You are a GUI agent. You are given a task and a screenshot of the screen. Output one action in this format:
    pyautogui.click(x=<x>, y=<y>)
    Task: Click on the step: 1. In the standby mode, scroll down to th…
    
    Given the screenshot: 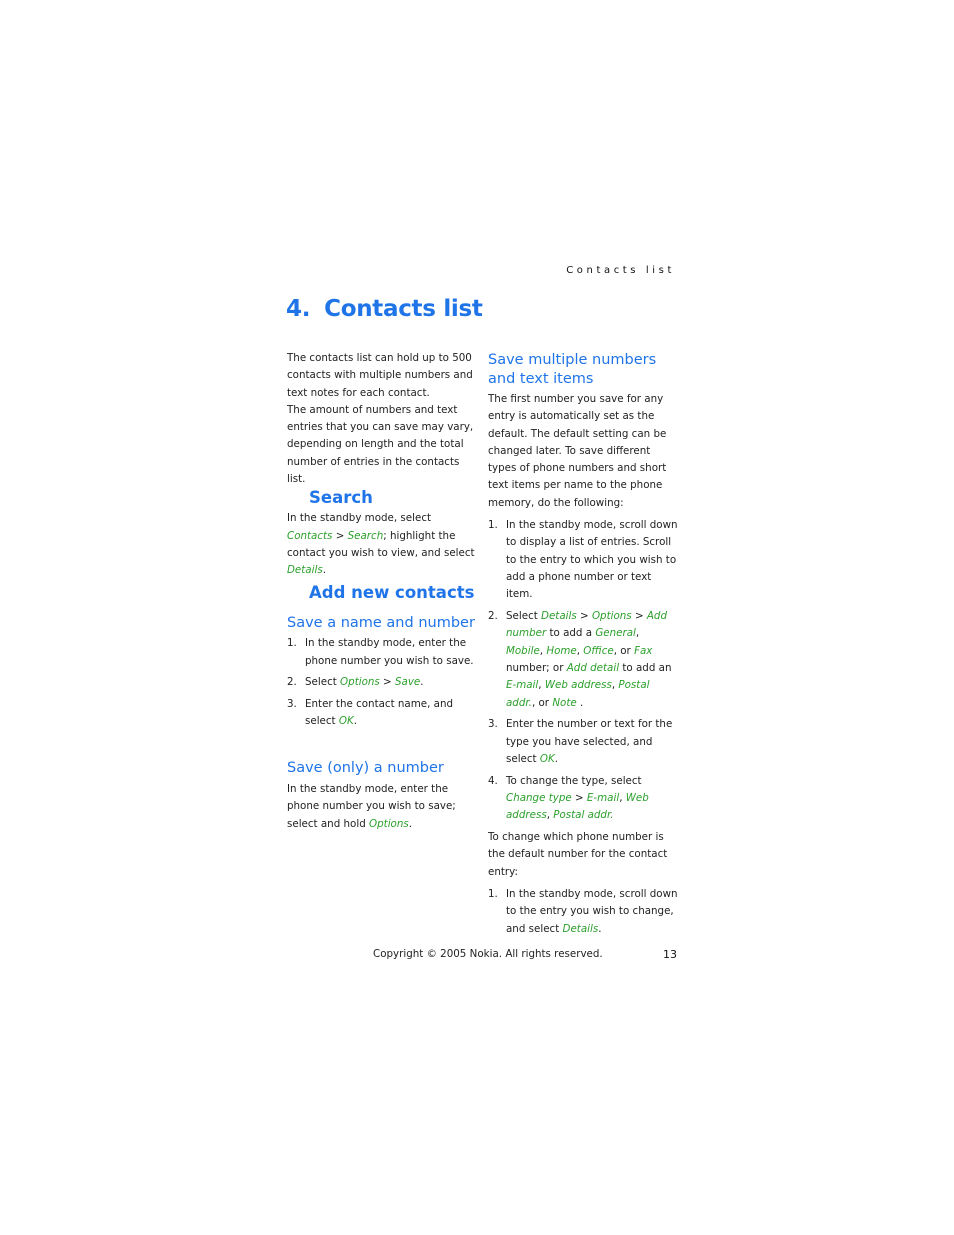 What is the action you would take?
    pyautogui.click(x=583, y=912)
    